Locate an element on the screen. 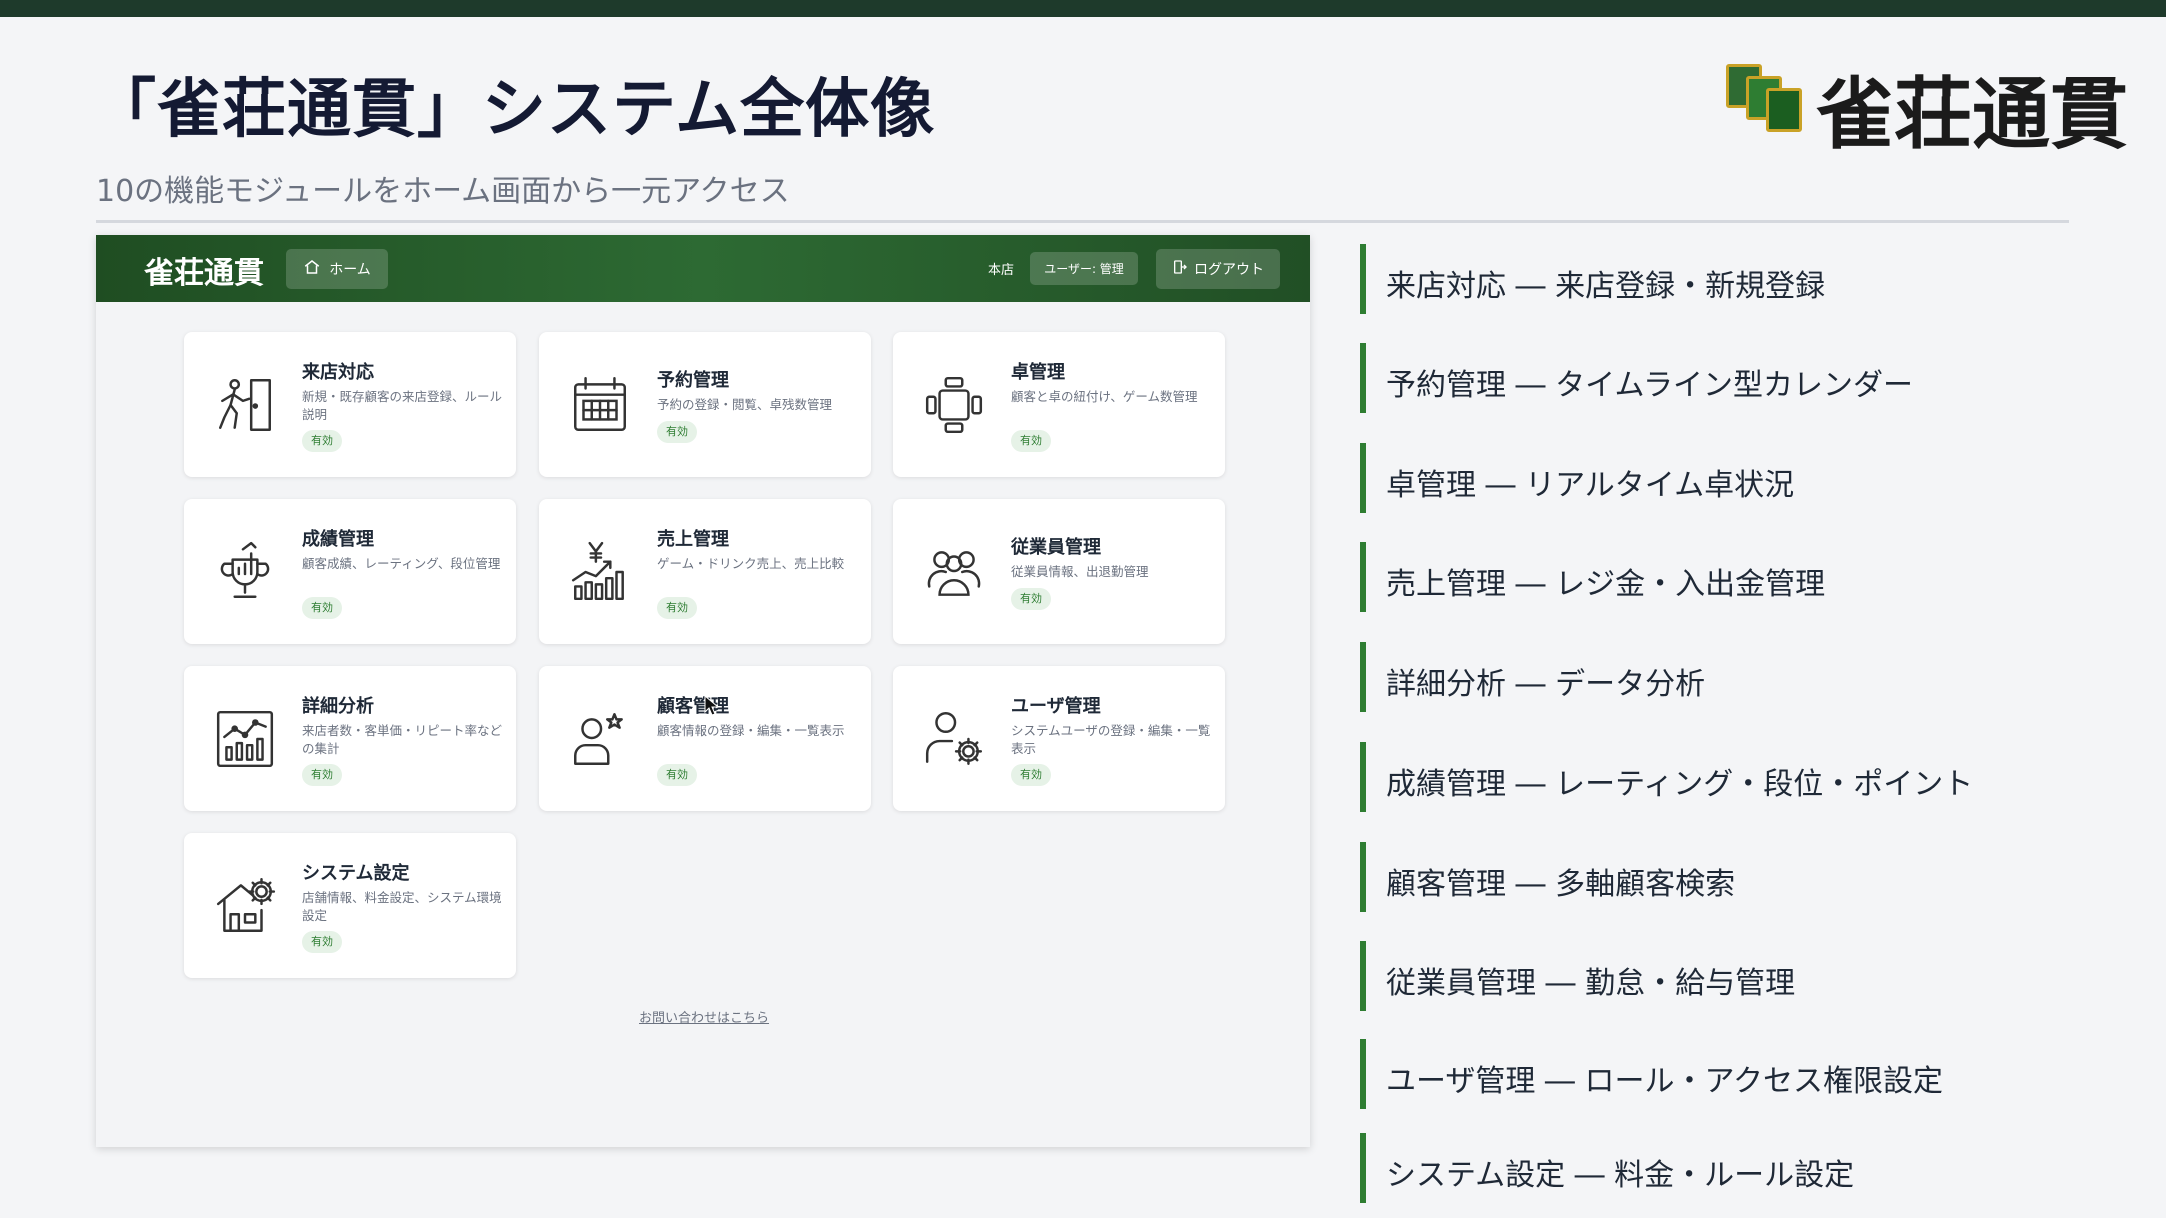  card-title: 売上管理 is located at coordinates (693, 539).